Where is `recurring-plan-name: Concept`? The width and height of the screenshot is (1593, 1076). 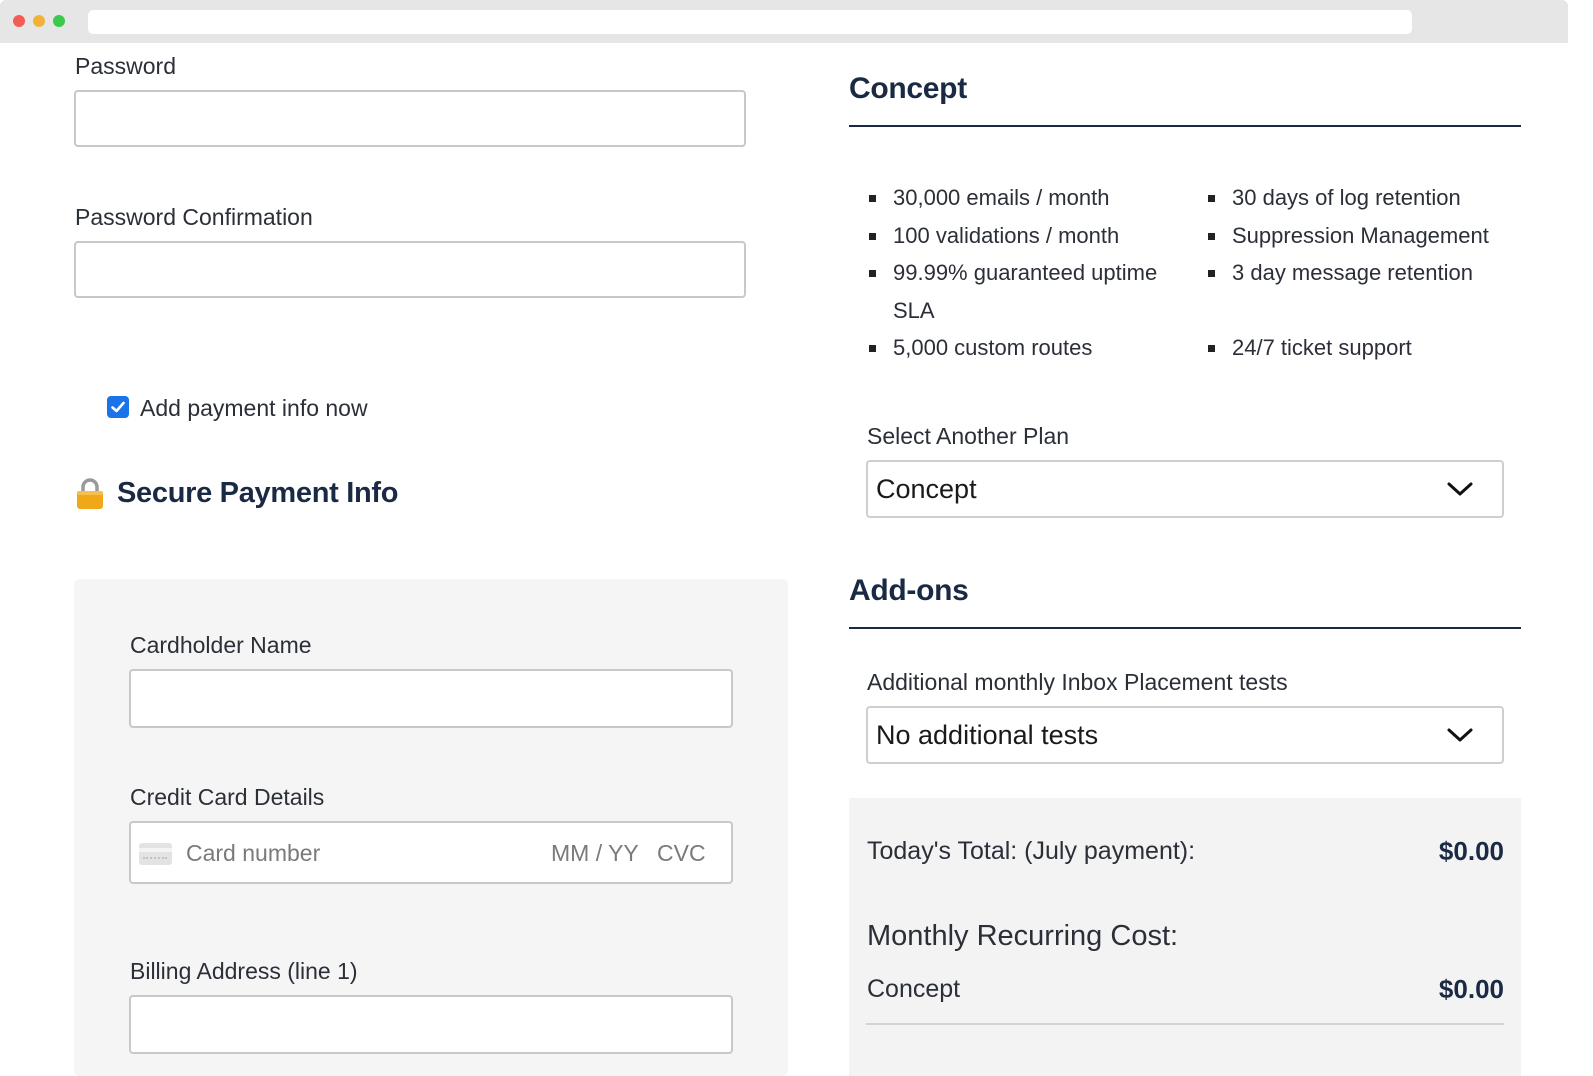 recurring-plan-name: Concept is located at coordinates (914, 989).